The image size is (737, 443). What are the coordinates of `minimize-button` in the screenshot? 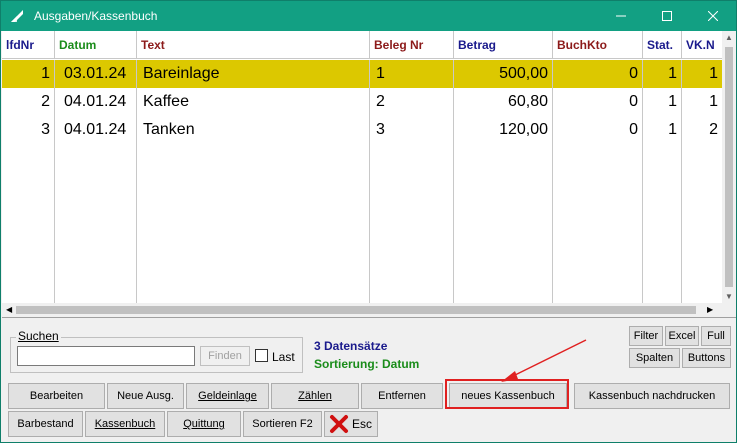 It's located at (621, 16).